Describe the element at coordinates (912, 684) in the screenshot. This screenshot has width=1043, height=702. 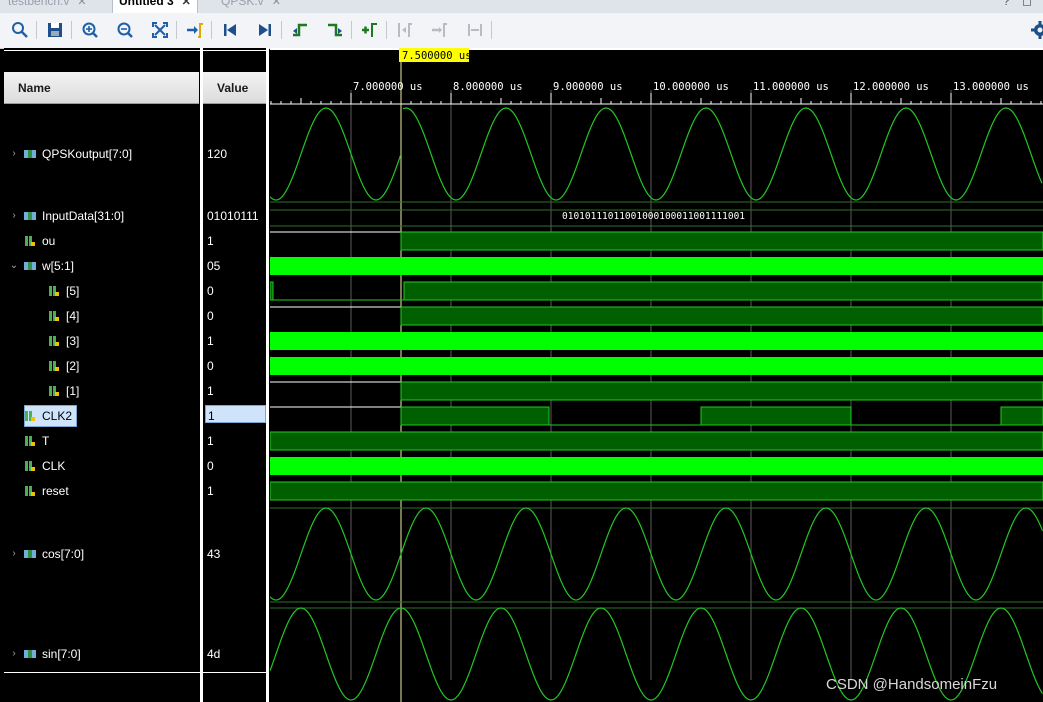
I see `watermark: CSDN @HandsomeinFzu` at that location.